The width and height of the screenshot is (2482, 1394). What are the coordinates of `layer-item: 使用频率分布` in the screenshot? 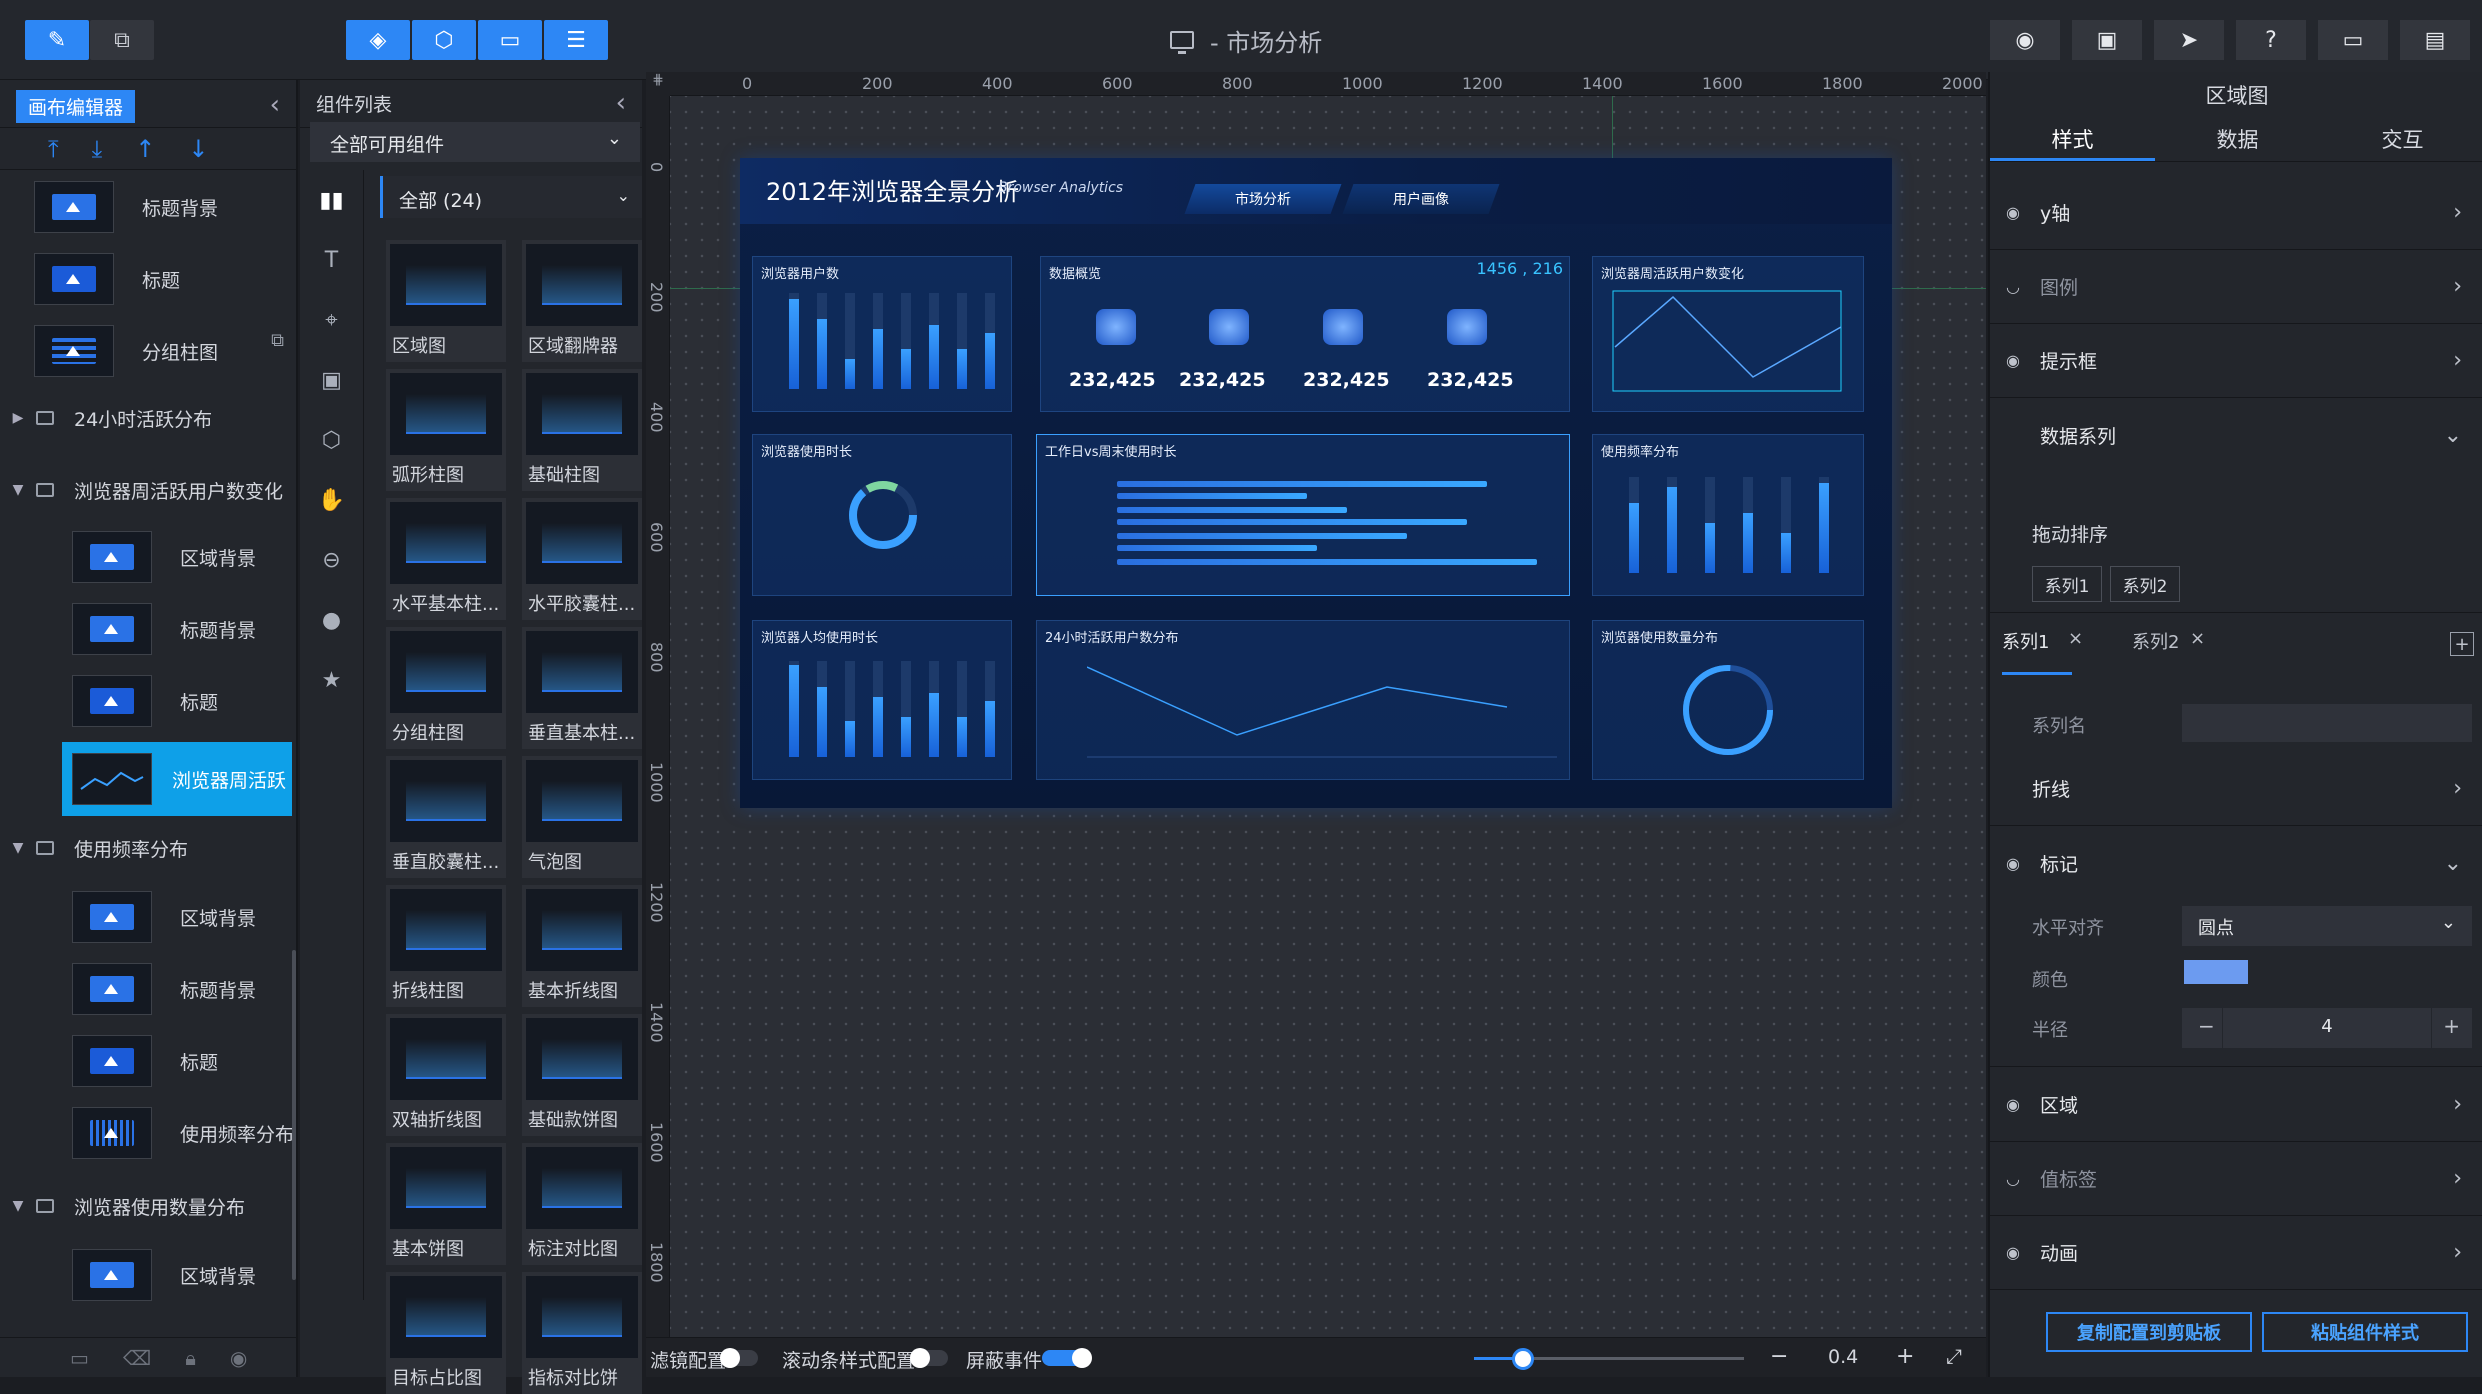 It's located at (148, 1133).